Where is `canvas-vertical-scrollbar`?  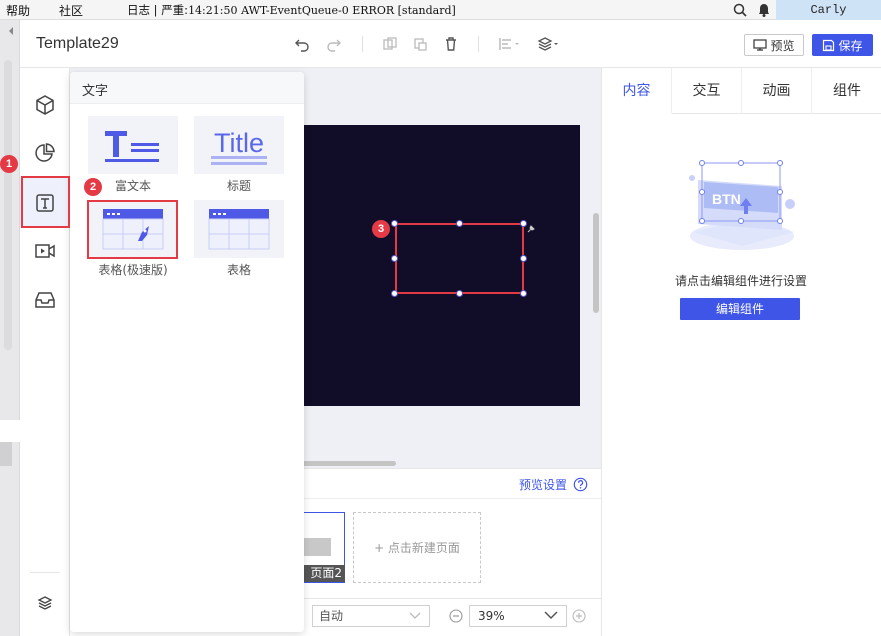
canvas-vertical-scrollbar is located at coordinates (596, 263).